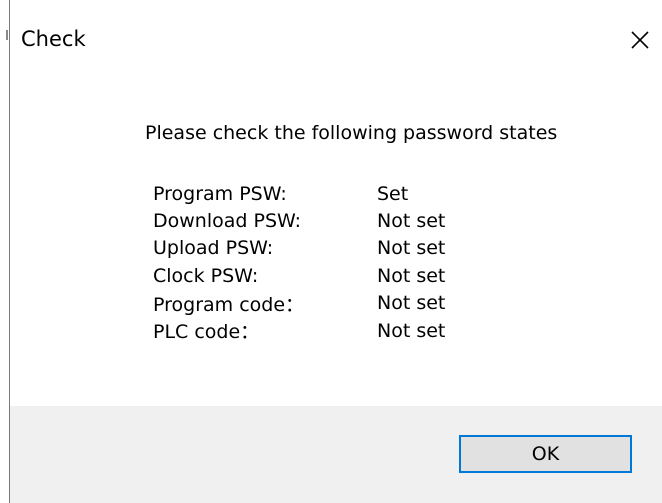 The image size is (662, 503). Describe the element at coordinates (299, 248) in the screenshot. I see `state-row-upload-psw: Upload PSW: Not set` at that location.